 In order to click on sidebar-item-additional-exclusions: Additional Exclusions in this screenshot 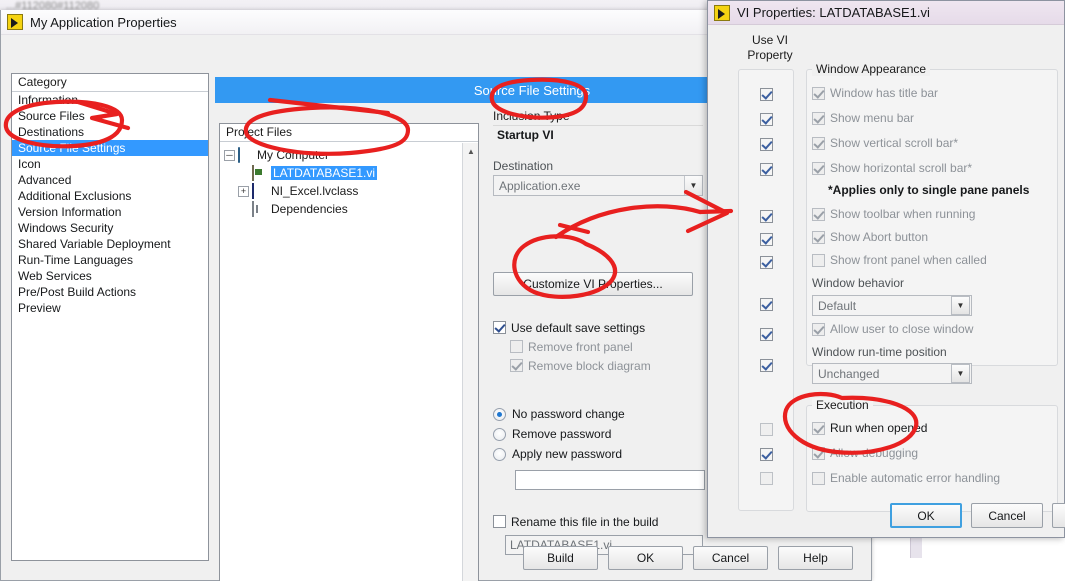, I will do `click(110, 196)`.